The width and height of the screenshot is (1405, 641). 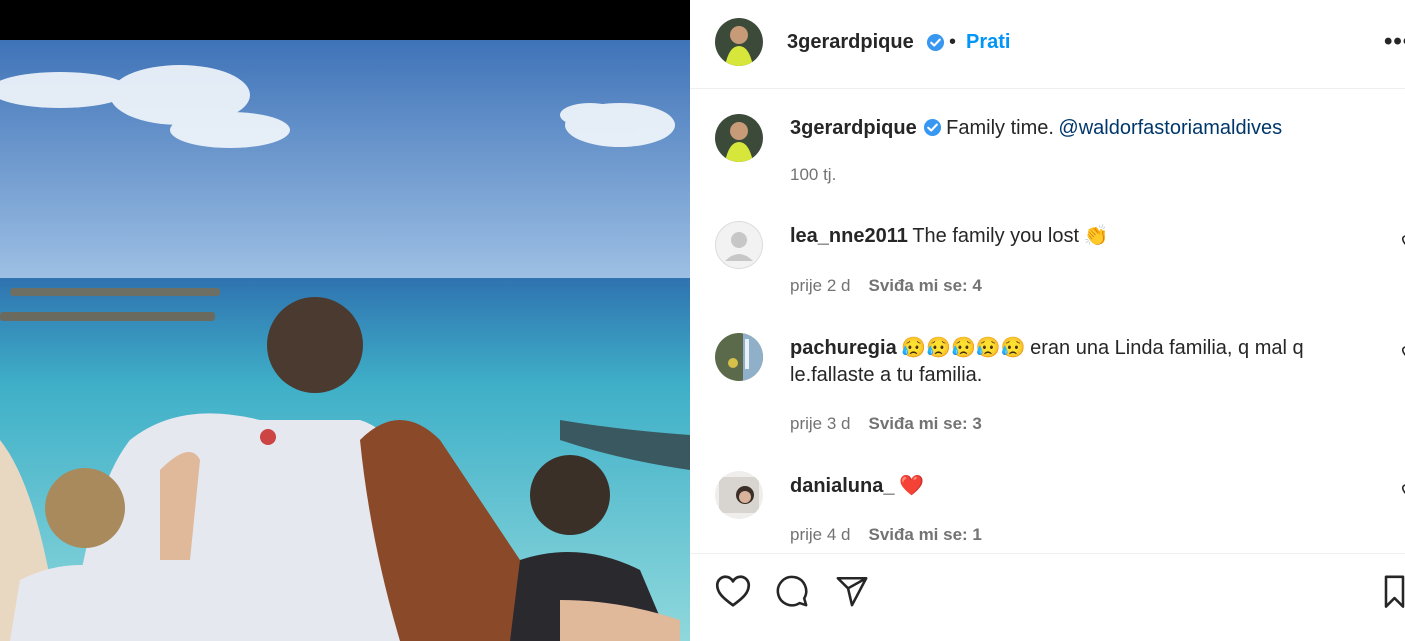 What do you see at coordinates (792, 591) in the screenshot?
I see `comment-icon` at bounding box center [792, 591].